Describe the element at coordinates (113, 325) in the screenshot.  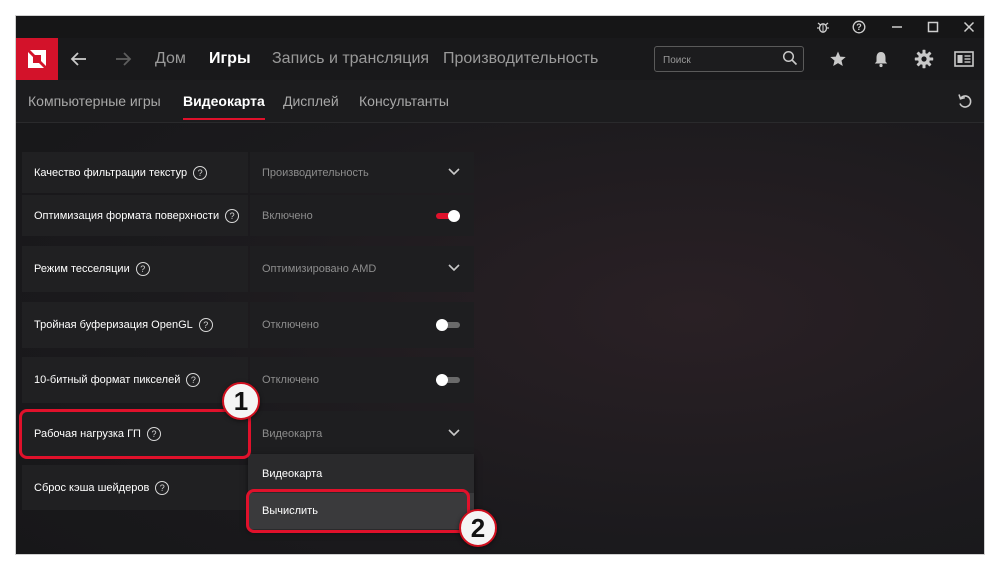
I see `setting-label-text: Тройная буферизация OpenGL` at that location.